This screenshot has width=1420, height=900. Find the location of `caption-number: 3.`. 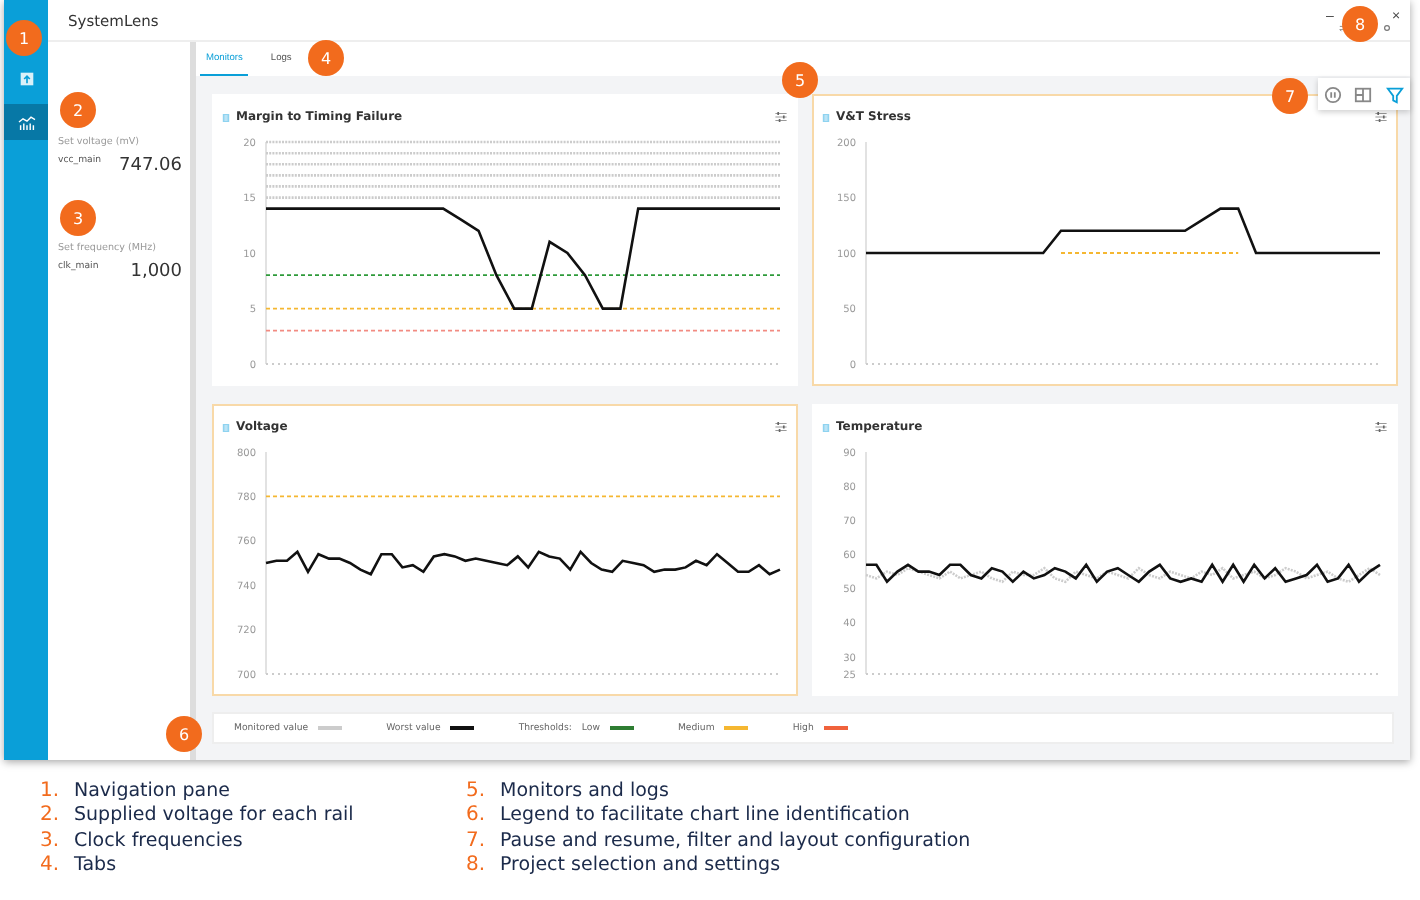

caption-number: 3. is located at coordinates (51, 840).